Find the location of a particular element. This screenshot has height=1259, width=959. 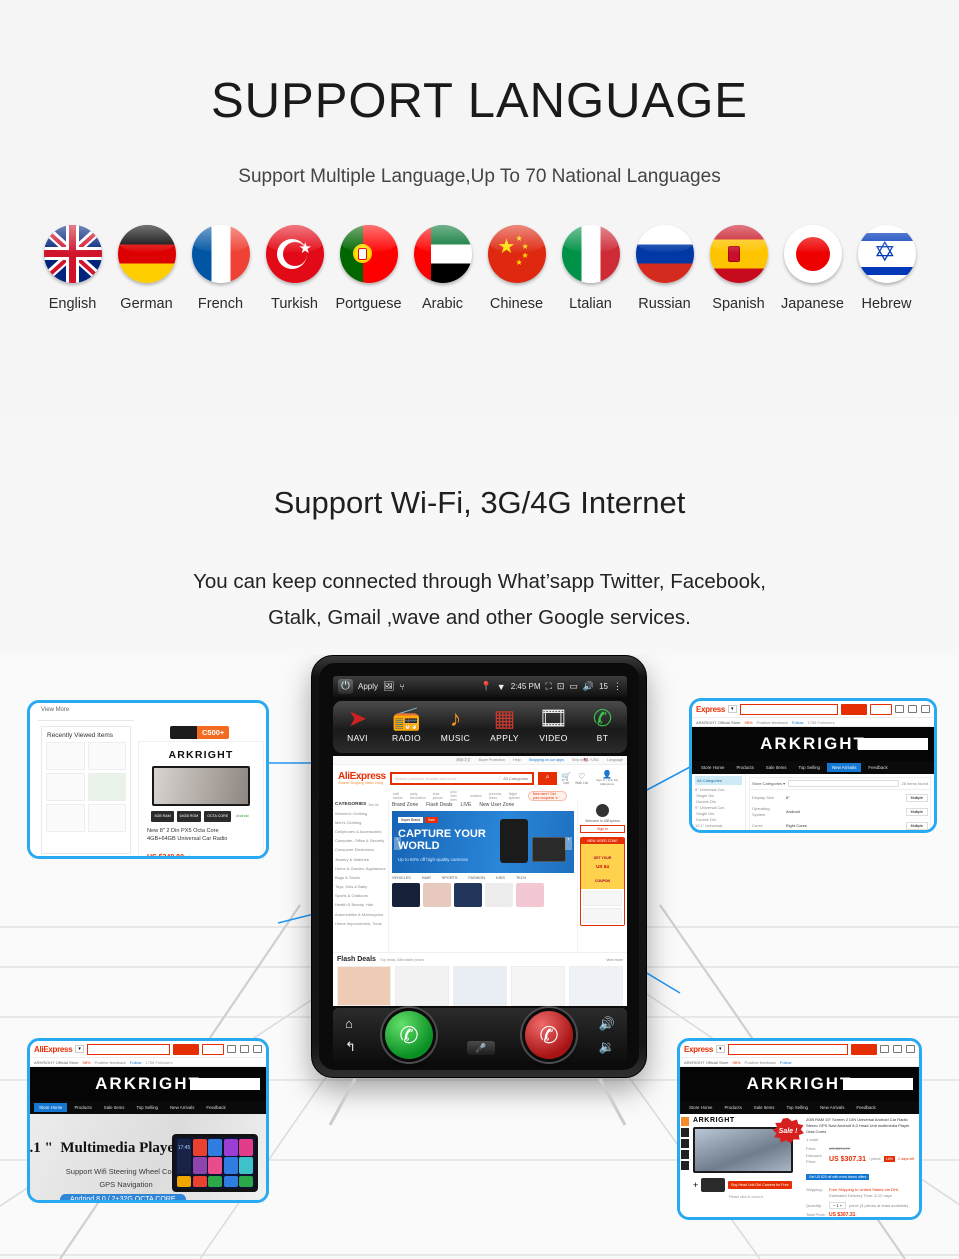

deal-item: US $10.21 US $17.60 is located at coordinates (538, 986).